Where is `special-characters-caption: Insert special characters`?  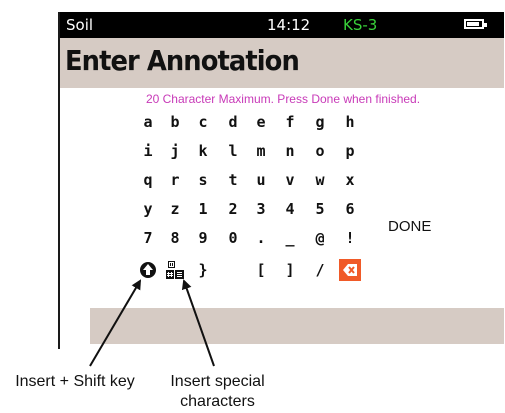 special-characters-caption: Insert special characters is located at coordinates (217, 391).